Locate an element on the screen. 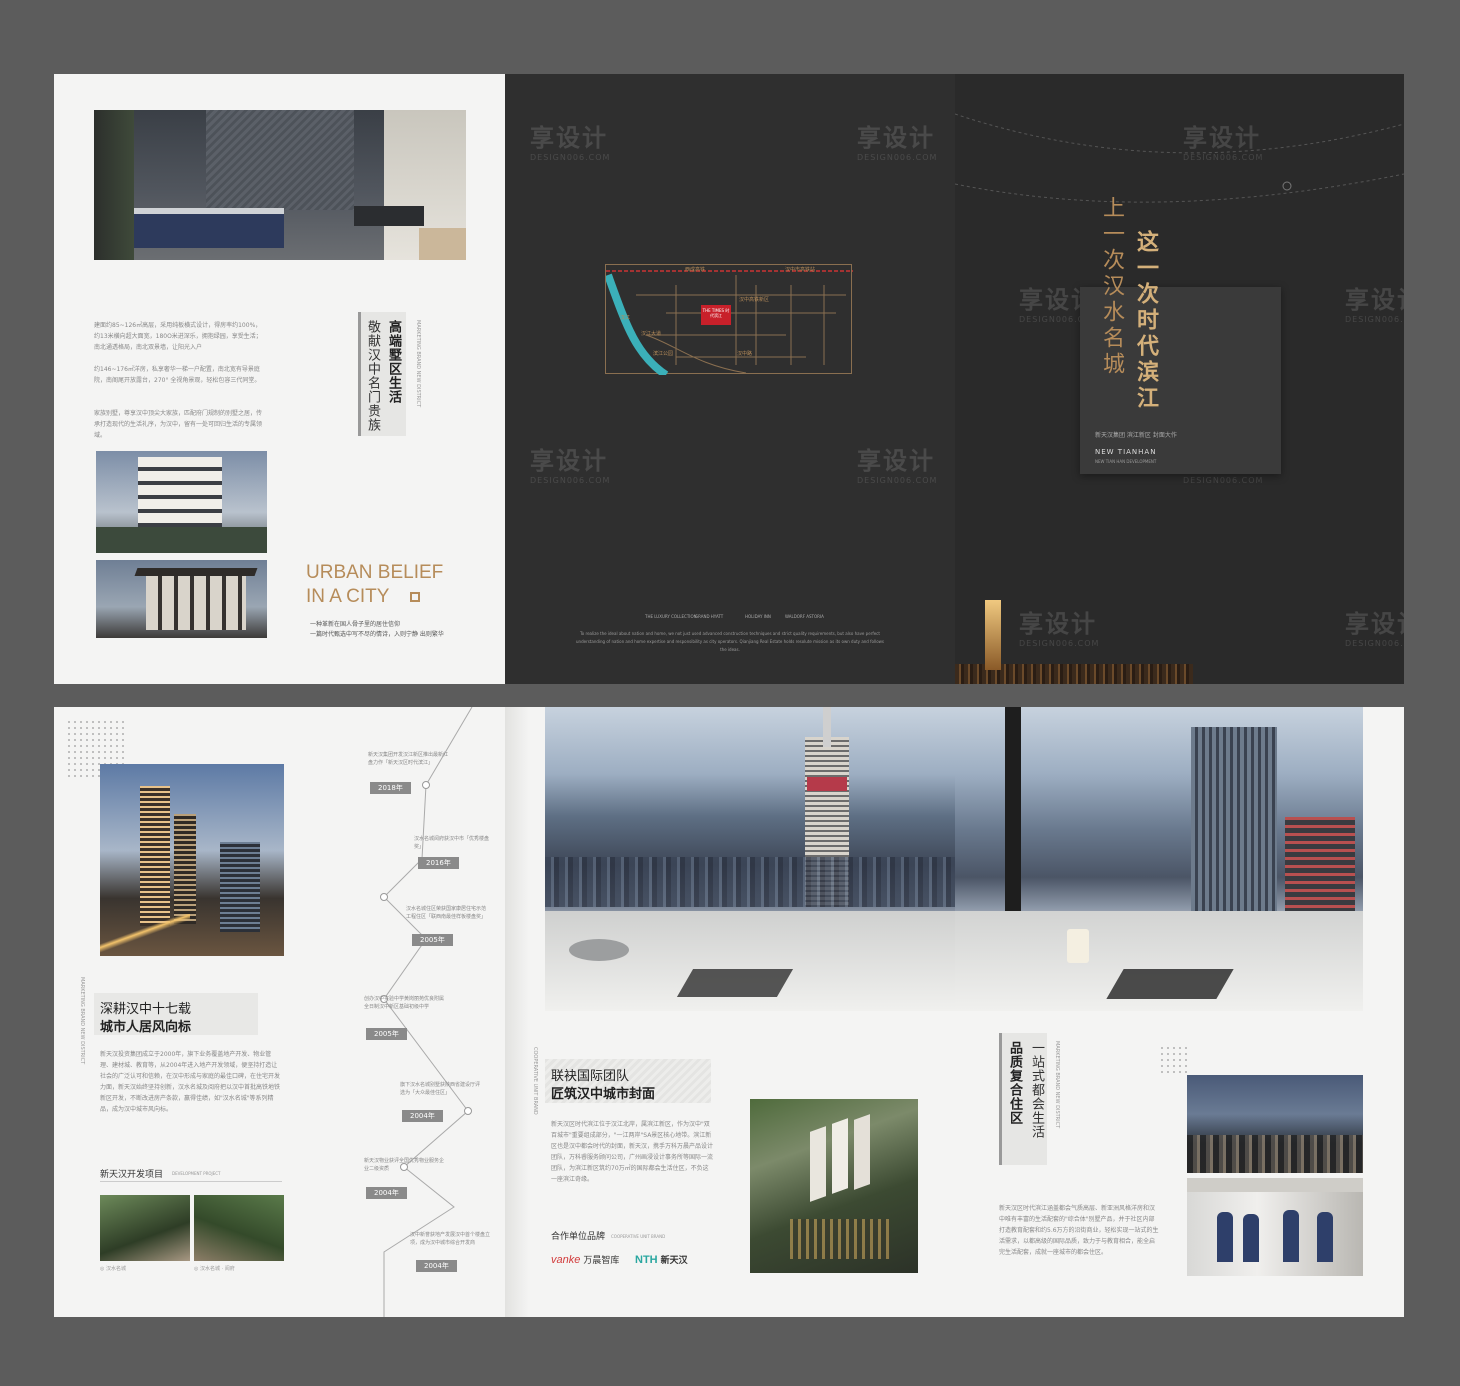 The image size is (1460, 1386). timeline-entry-text: 汉水名城住区荣获国家康居住宅示范工程住区「联西南最佳样板楼盘奖」 is located at coordinates (446, 913).